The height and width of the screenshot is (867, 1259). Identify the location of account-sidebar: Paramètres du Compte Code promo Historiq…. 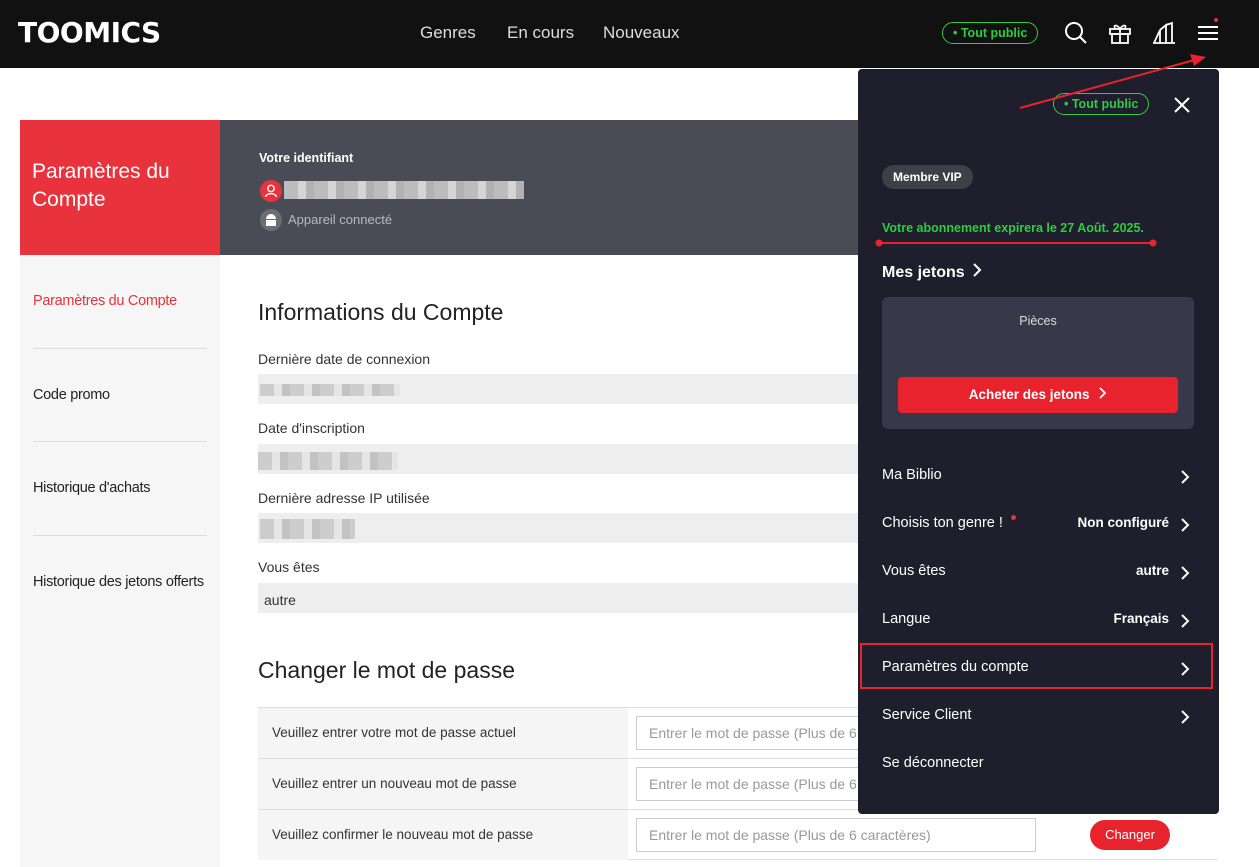
(120, 561).